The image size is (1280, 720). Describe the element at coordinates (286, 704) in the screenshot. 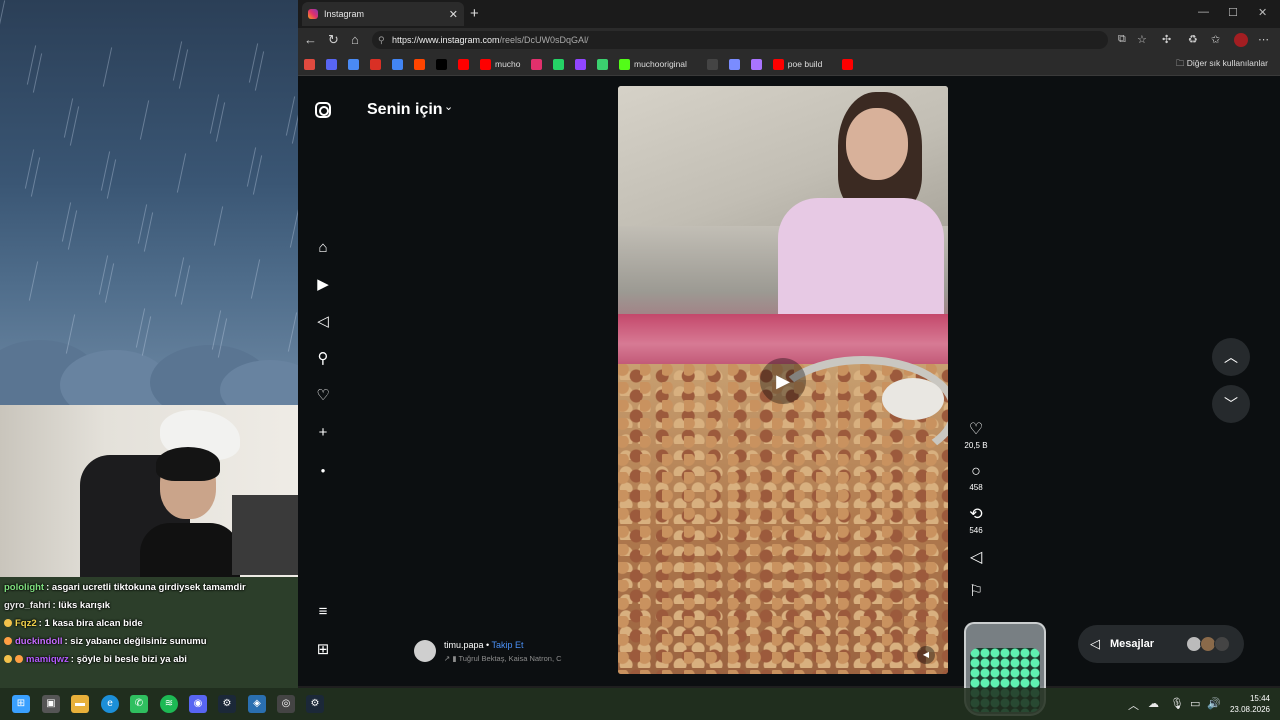

I see `obs-icon: ◎` at that location.